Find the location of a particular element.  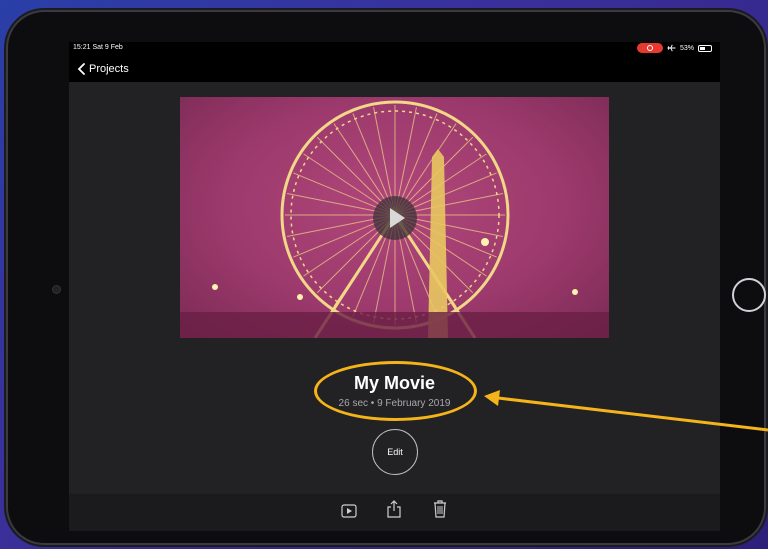

chevron-left-icon is located at coordinates (82, 69).